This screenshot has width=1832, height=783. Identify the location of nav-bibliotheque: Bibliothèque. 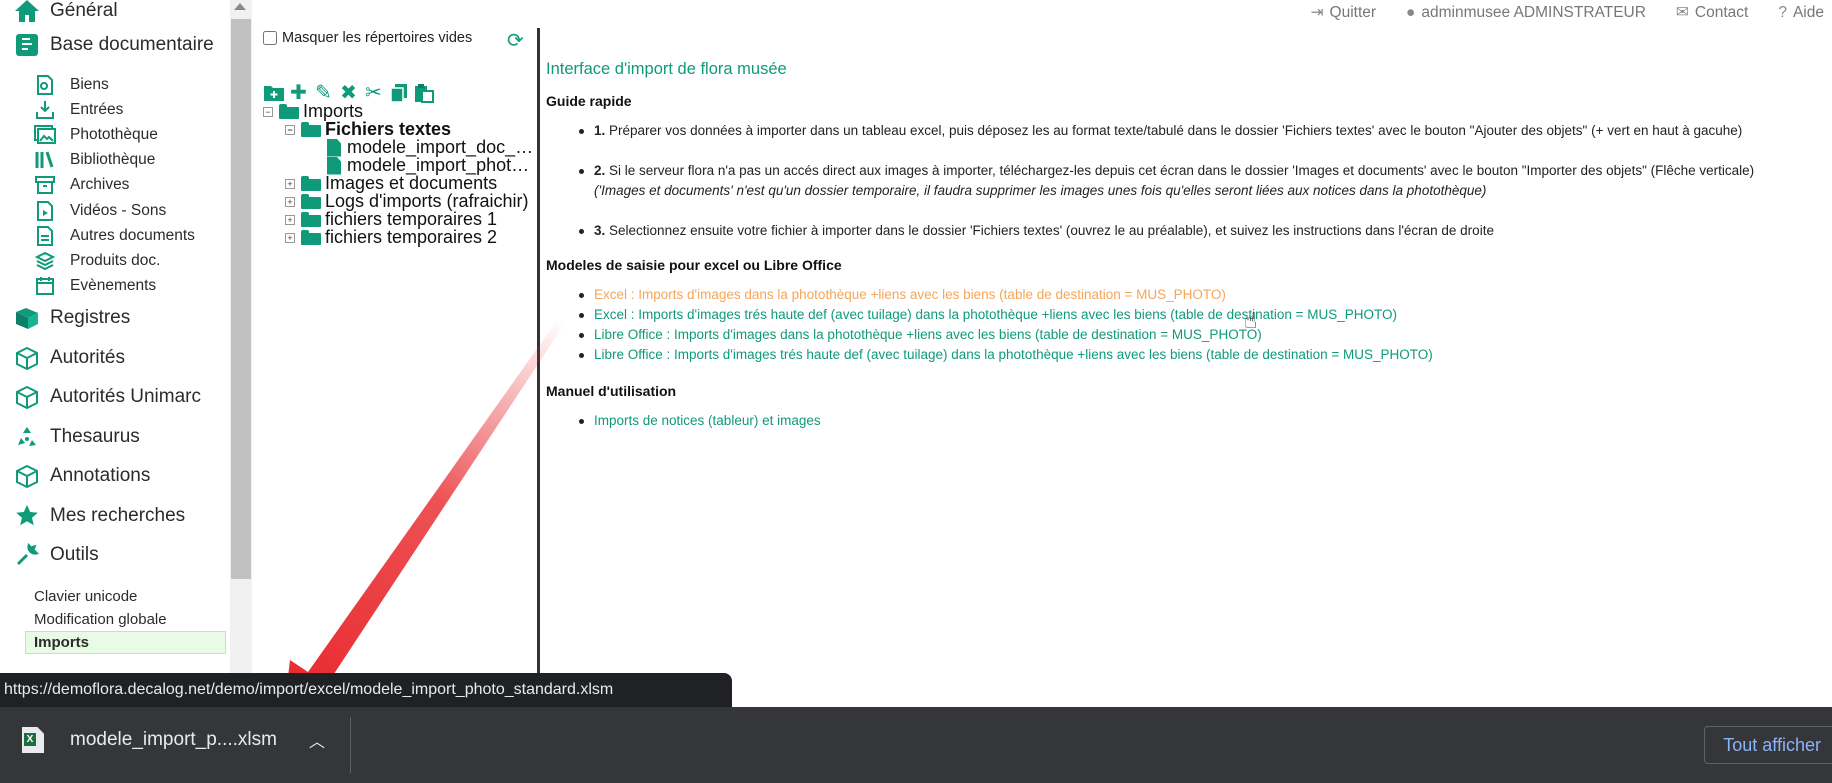
(115, 160).